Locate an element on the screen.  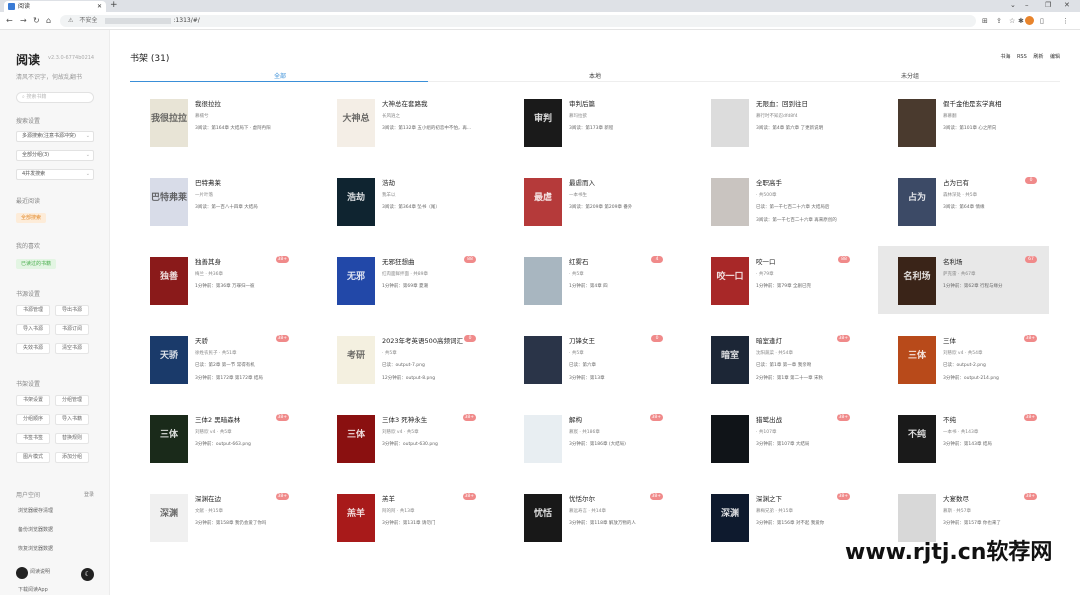
book-card: 深渊 深渊之下 慕梅兄弟 · 共15章 3分钟前：第156章 对不起 我爱你 38+ is located at coordinates (776, 517).